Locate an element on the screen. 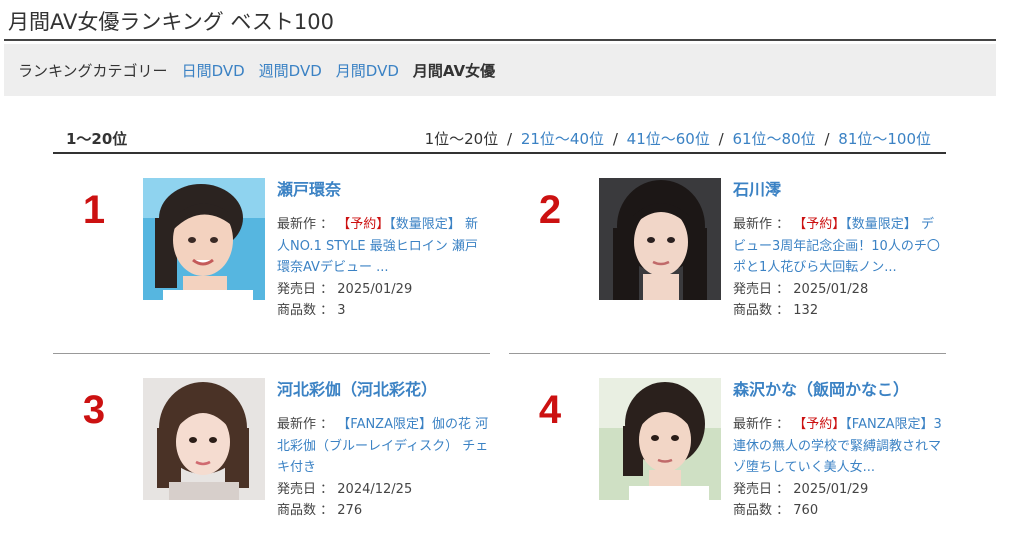 This screenshot has height=548, width=1024. actress-name-link: 石川澪 is located at coordinates (839, 190).